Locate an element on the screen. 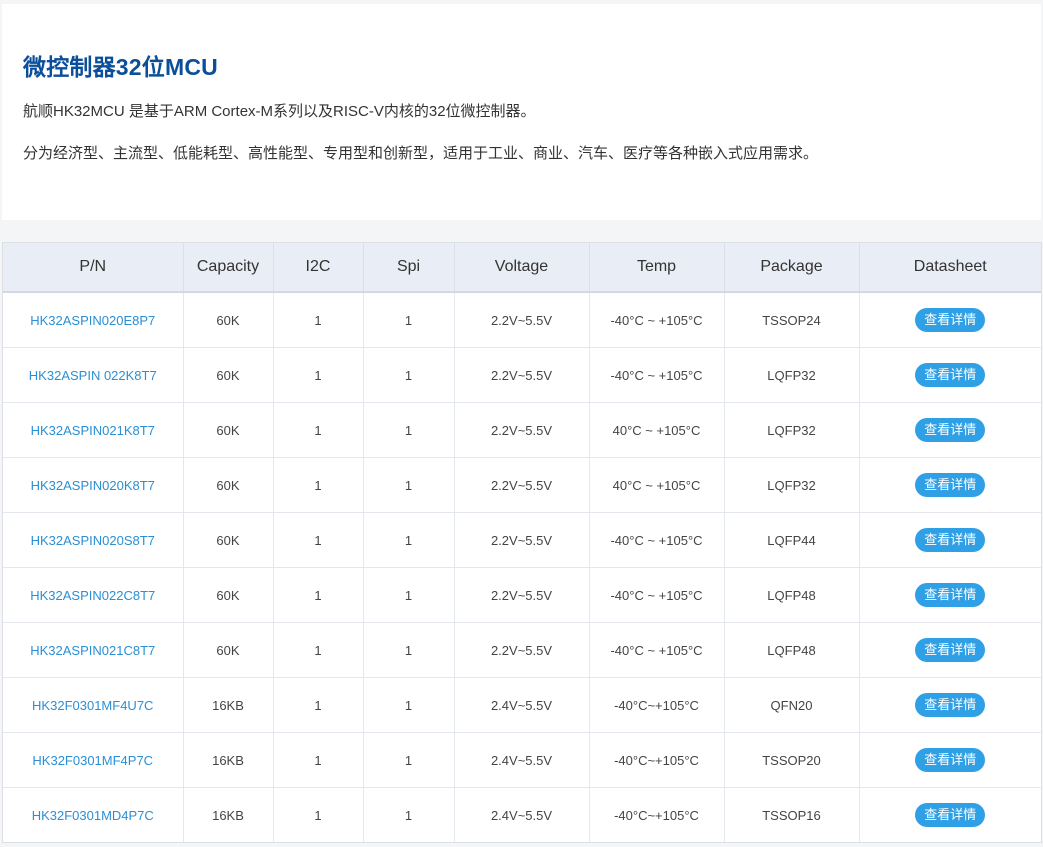 The image size is (1043, 847). package-cell: LQFP44 is located at coordinates (792, 540).